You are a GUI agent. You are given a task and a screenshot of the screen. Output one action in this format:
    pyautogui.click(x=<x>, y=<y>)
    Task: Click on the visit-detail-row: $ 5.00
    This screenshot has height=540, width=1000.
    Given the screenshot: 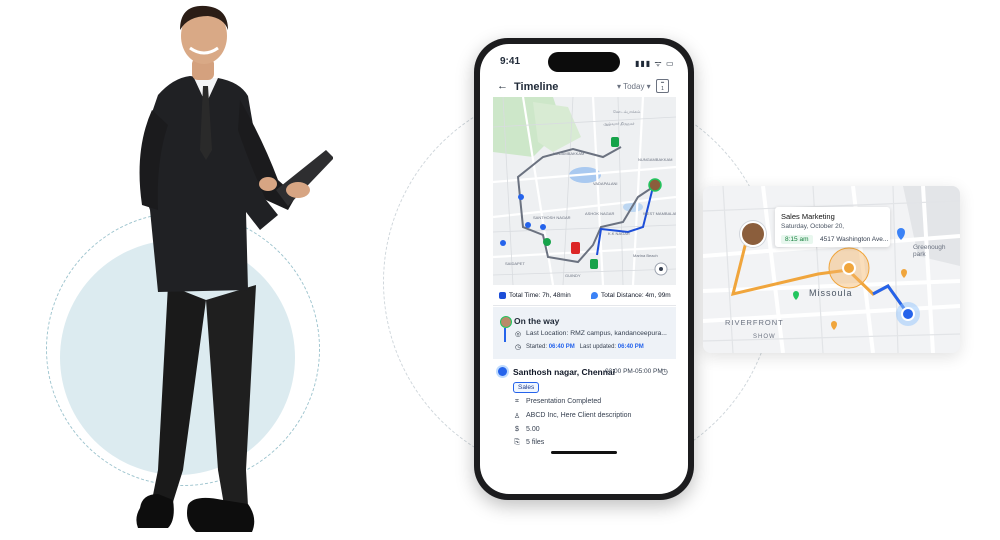 What is the action you would take?
    pyautogui.click(x=571, y=429)
    